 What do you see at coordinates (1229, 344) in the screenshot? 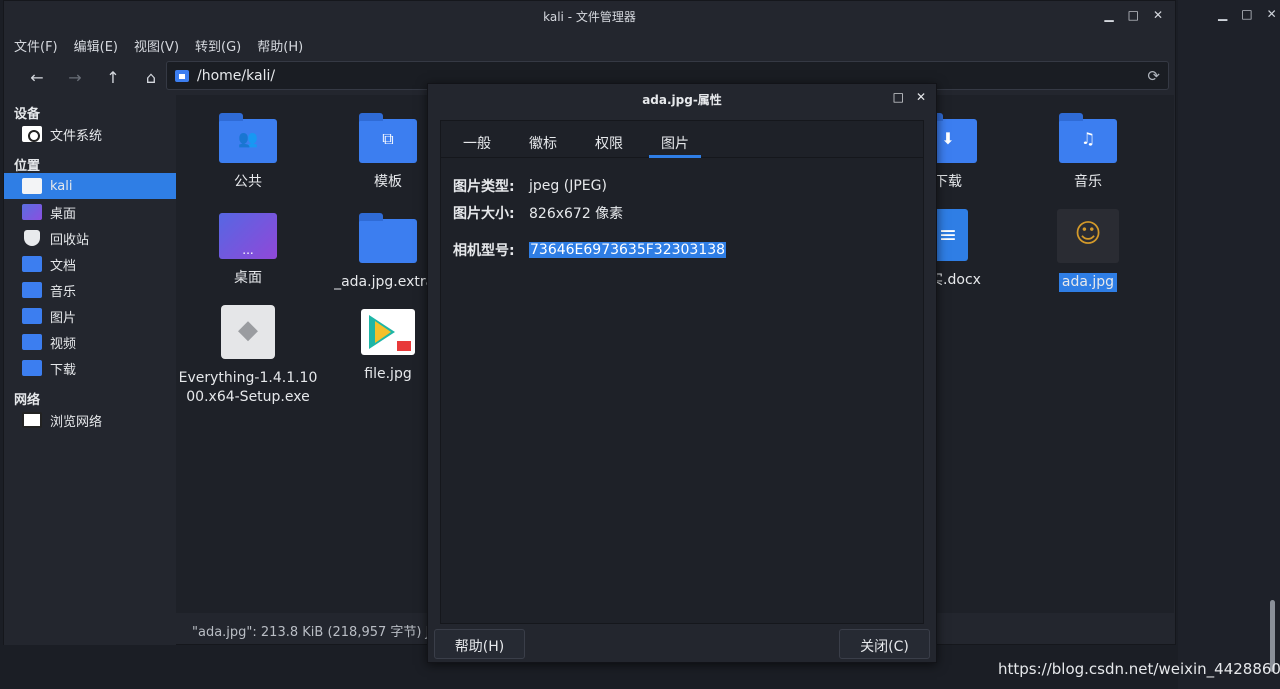
I see `background-window` at bounding box center [1229, 344].